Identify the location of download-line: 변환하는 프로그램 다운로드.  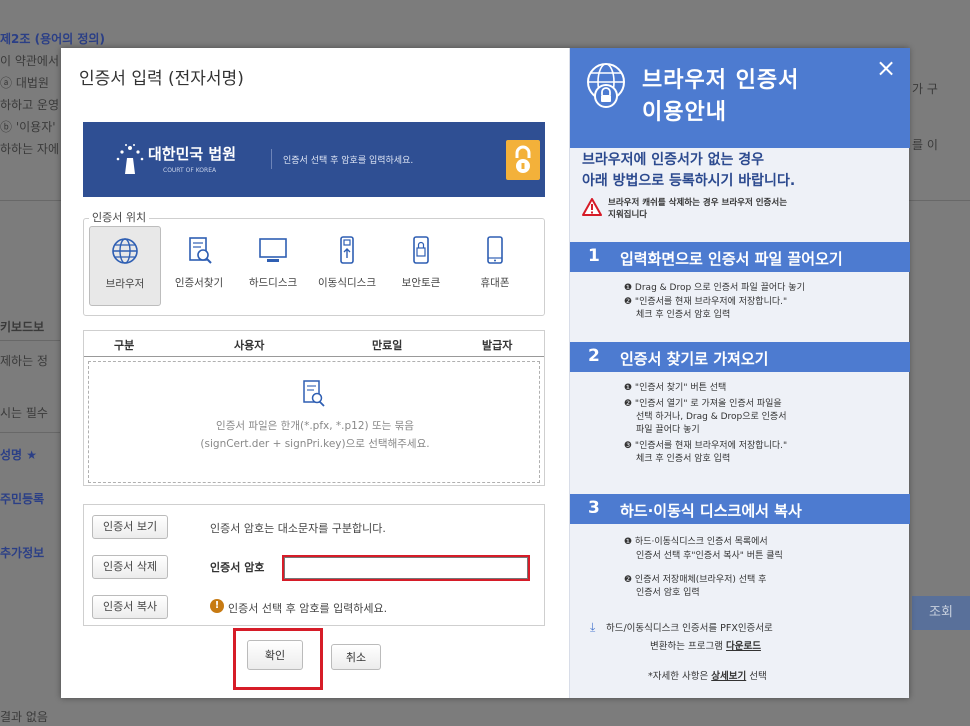
(705, 645).